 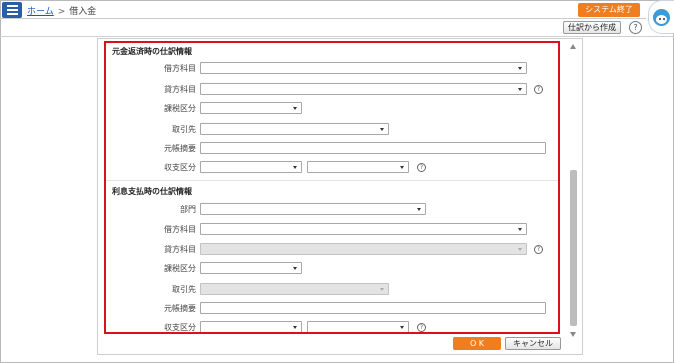 I want to click on breadcrumb-home-link: ホーム, so click(x=40, y=12).